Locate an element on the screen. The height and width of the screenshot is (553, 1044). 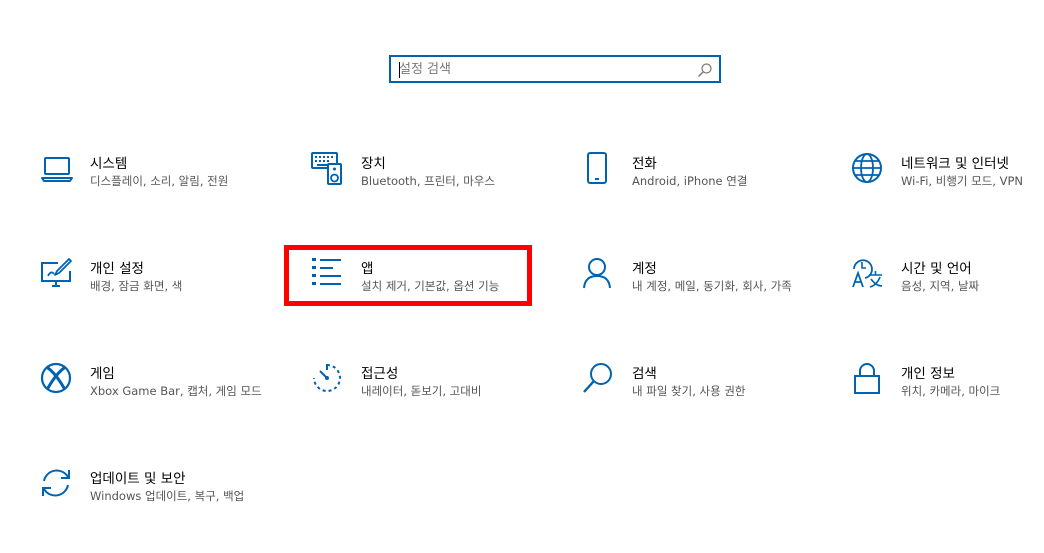
tile-time-language: 시간 및 언어 음성, 지역, 날짜 is located at coordinates (947, 287).